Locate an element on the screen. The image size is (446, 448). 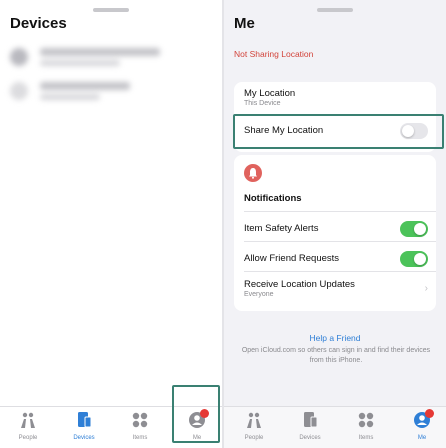
chevron-right-icon: › is located at coordinates (426, 288).